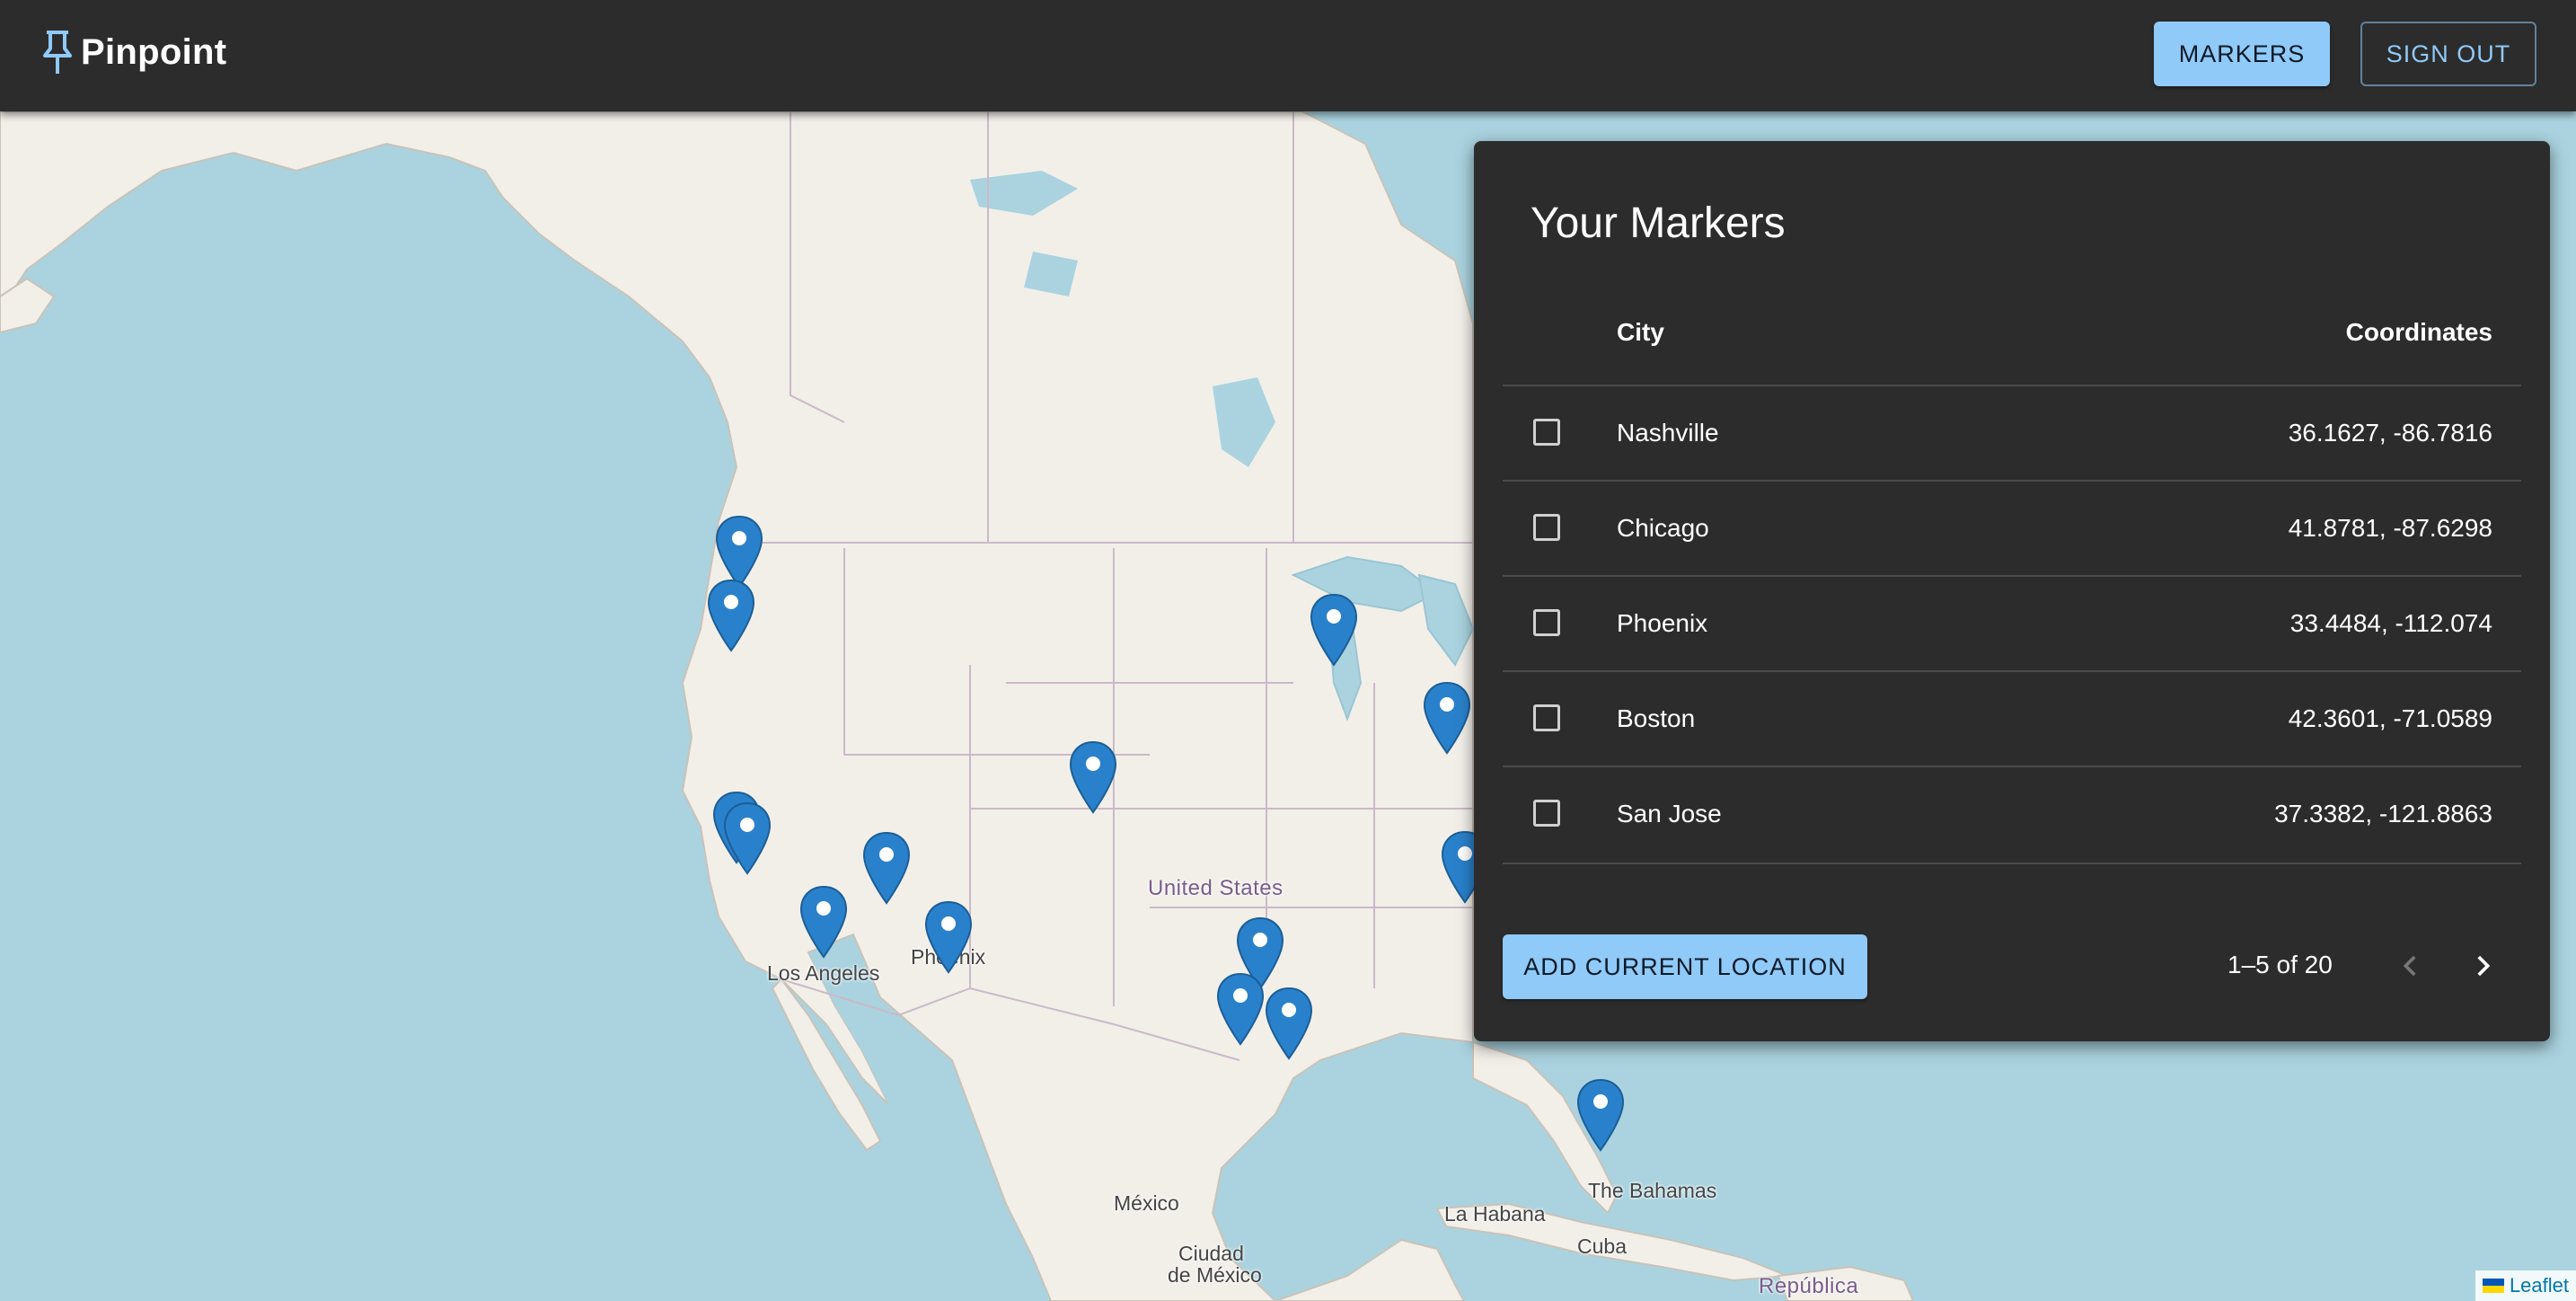  I want to click on chevron-right-icon, so click(2484, 966).